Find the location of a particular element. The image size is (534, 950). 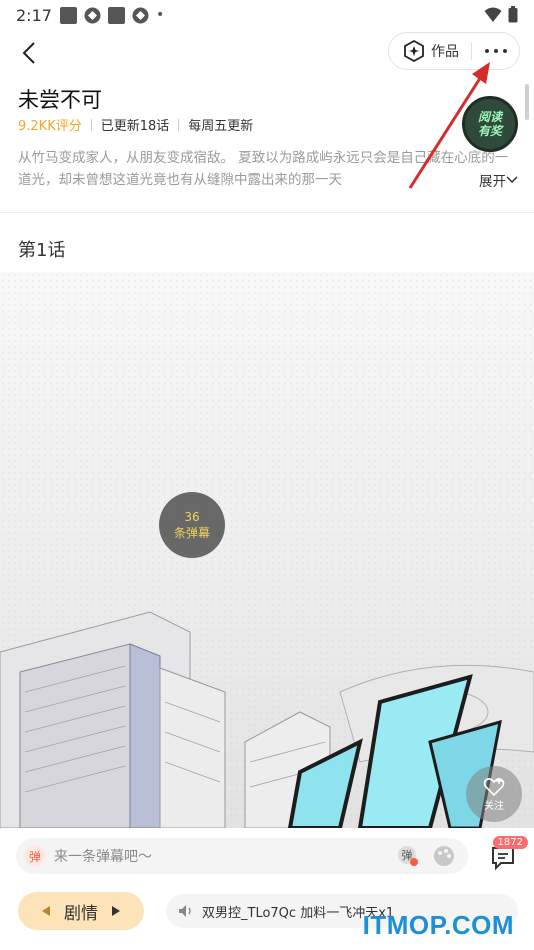

nav-actions-pill: 作品 is located at coordinates (454, 51).